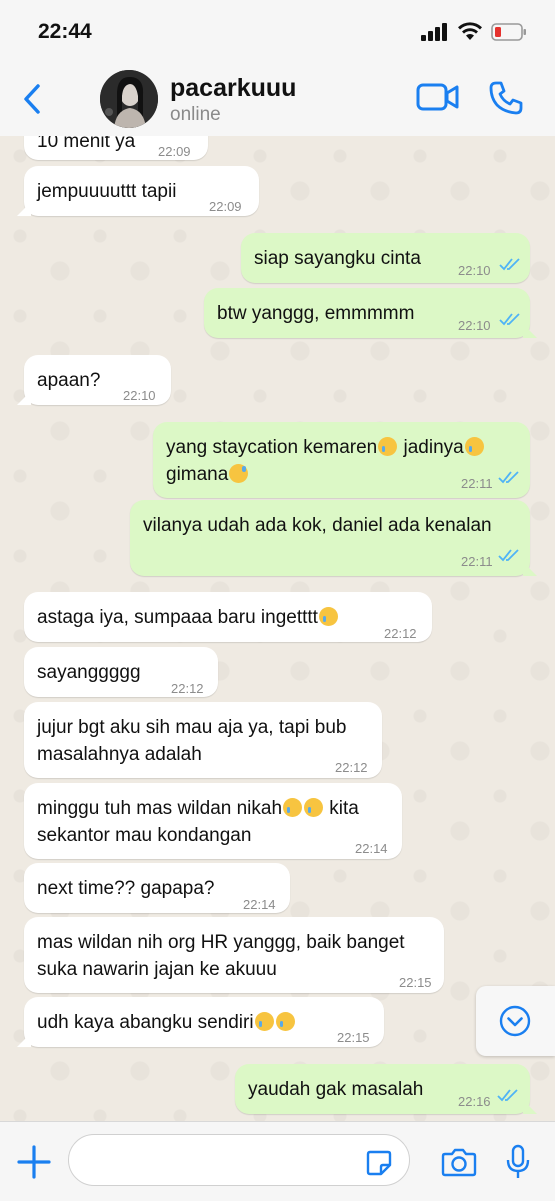  What do you see at coordinates (317, 525) in the screenshot?
I see `message-text: vilanya udah ada kok, daniel ada kenalan` at bounding box center [317, 525].